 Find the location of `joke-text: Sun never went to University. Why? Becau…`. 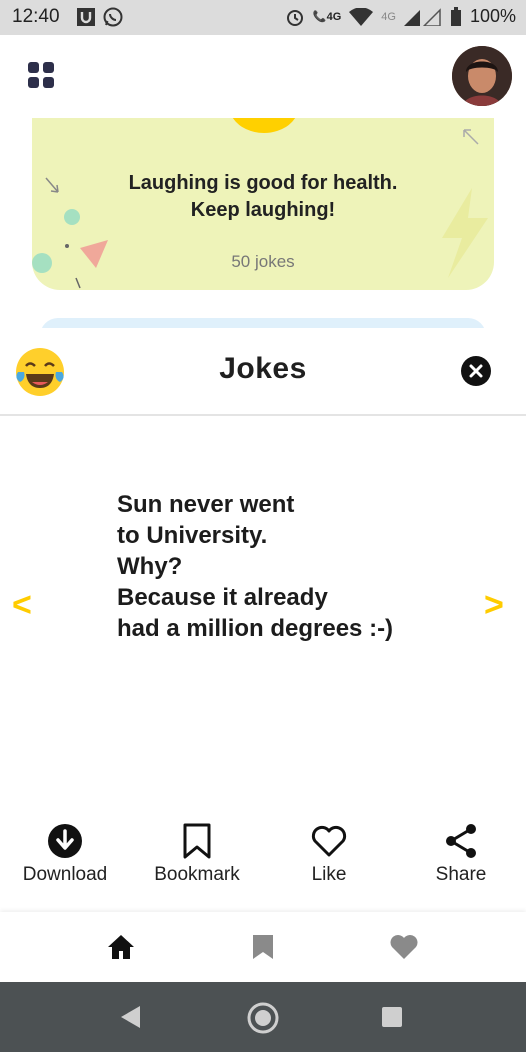

joke-text: Sun never went to University. Why? Becau… is located at coordinates (255, 566).